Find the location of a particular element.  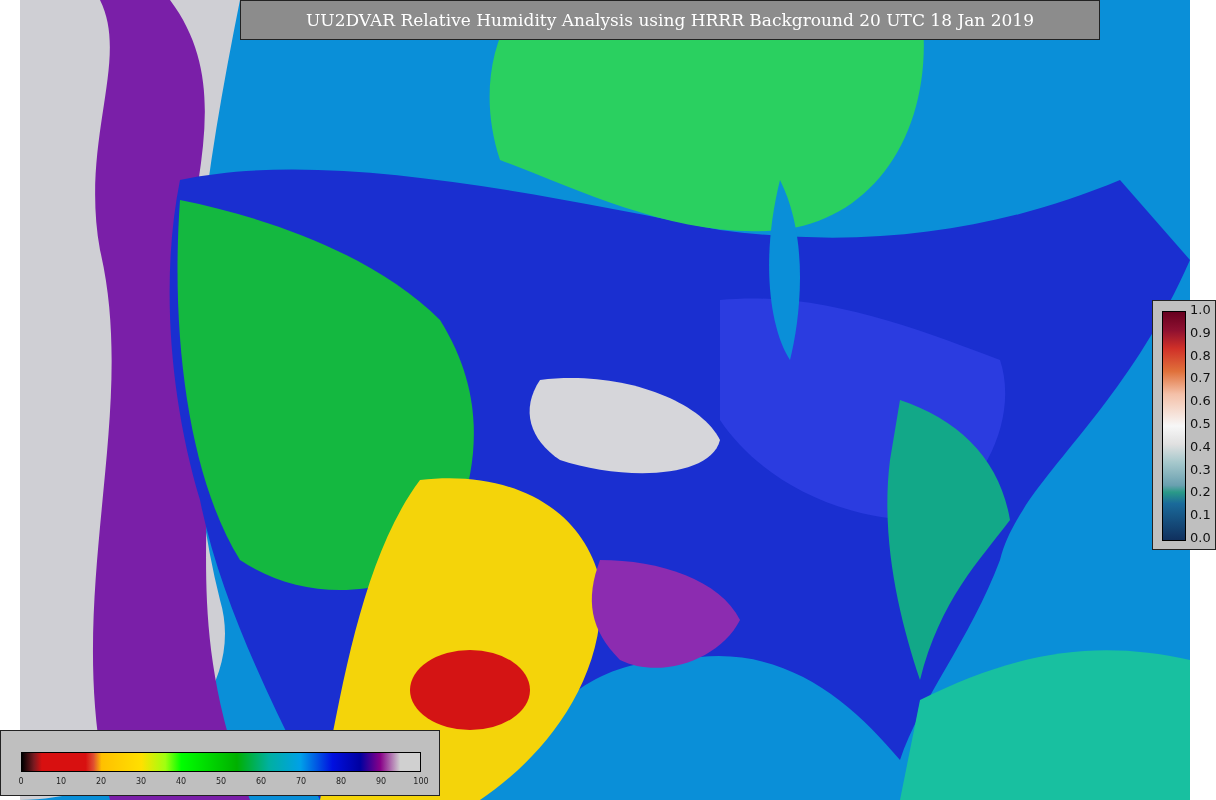

tick-label: 0.0 is located at coordinates (1200, 537).